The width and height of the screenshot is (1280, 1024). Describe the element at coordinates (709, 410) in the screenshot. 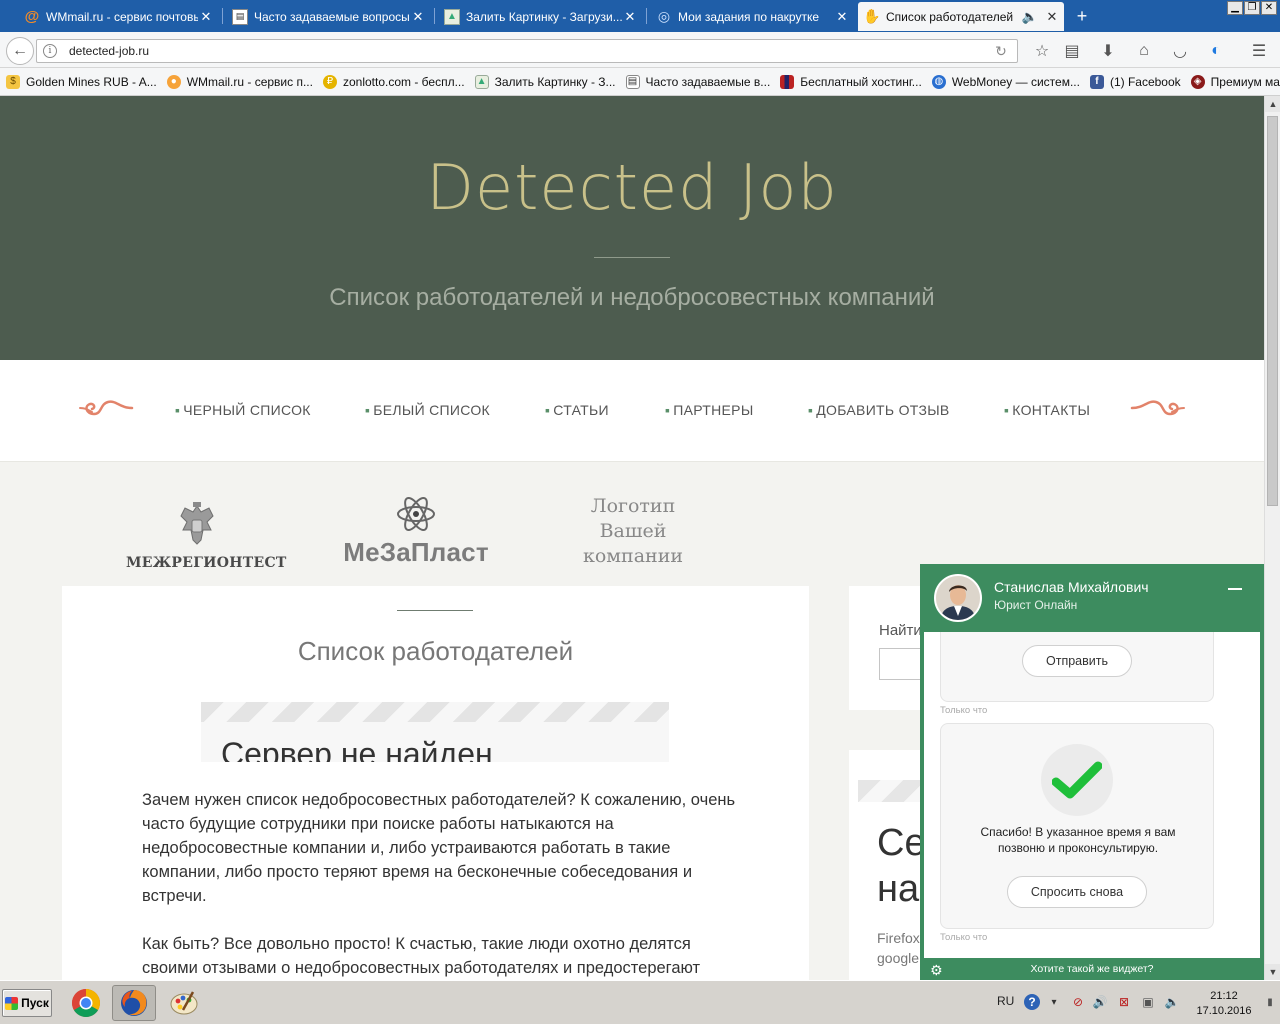

I see `menu-item-partners: ▪ ПАРТНЕРЫ` at that location.